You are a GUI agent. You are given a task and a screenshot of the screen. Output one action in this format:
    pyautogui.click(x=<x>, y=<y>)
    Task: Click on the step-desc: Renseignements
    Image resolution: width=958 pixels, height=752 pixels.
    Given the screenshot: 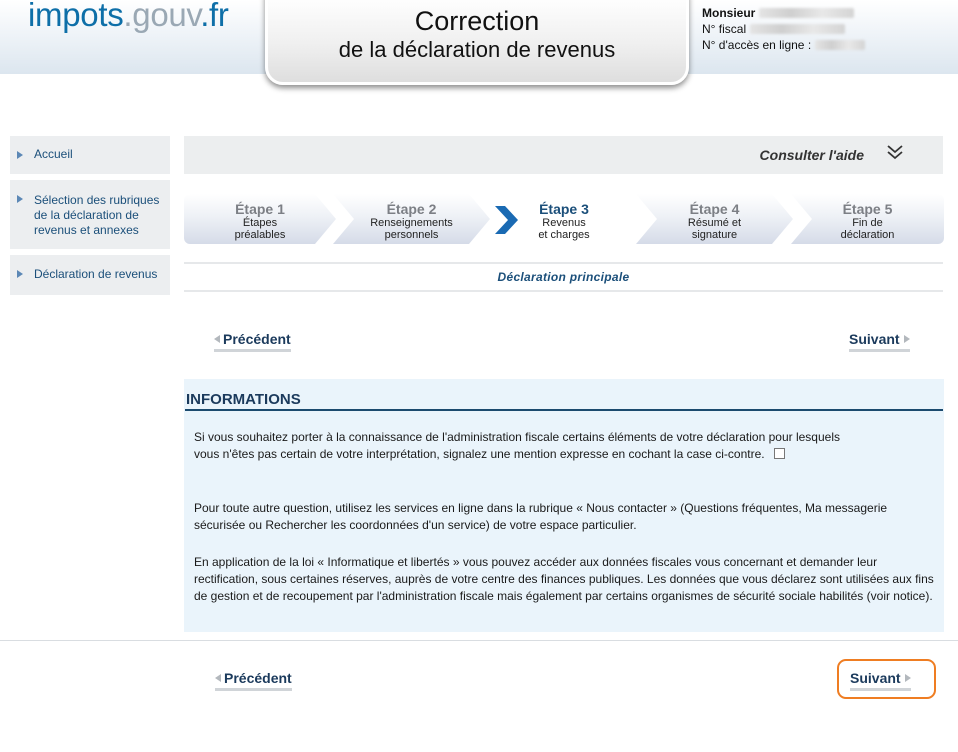 What is the action you would take?
    pyautogui.click(x=411, y=223)
    